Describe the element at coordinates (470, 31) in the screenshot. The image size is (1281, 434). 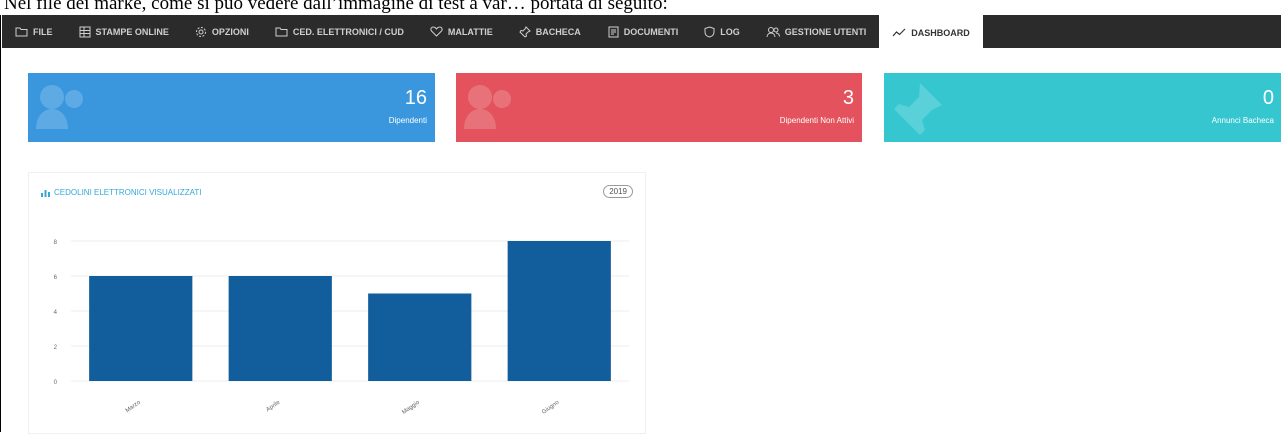
I see `nav-item-label: Malattie` at that location.